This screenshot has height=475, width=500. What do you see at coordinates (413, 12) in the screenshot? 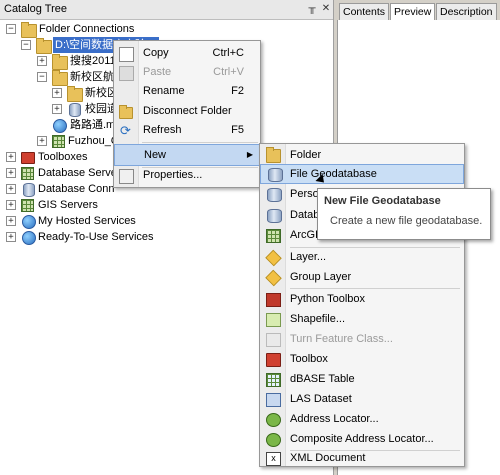
I see `tab-preview: Preview` at bounding box center [413, 12].